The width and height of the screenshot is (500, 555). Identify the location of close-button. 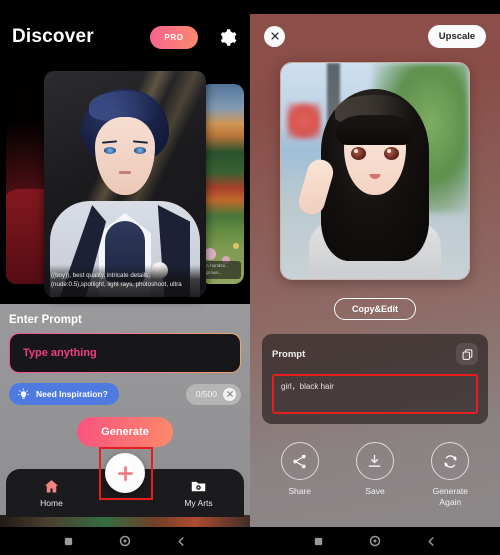
(274, 36).